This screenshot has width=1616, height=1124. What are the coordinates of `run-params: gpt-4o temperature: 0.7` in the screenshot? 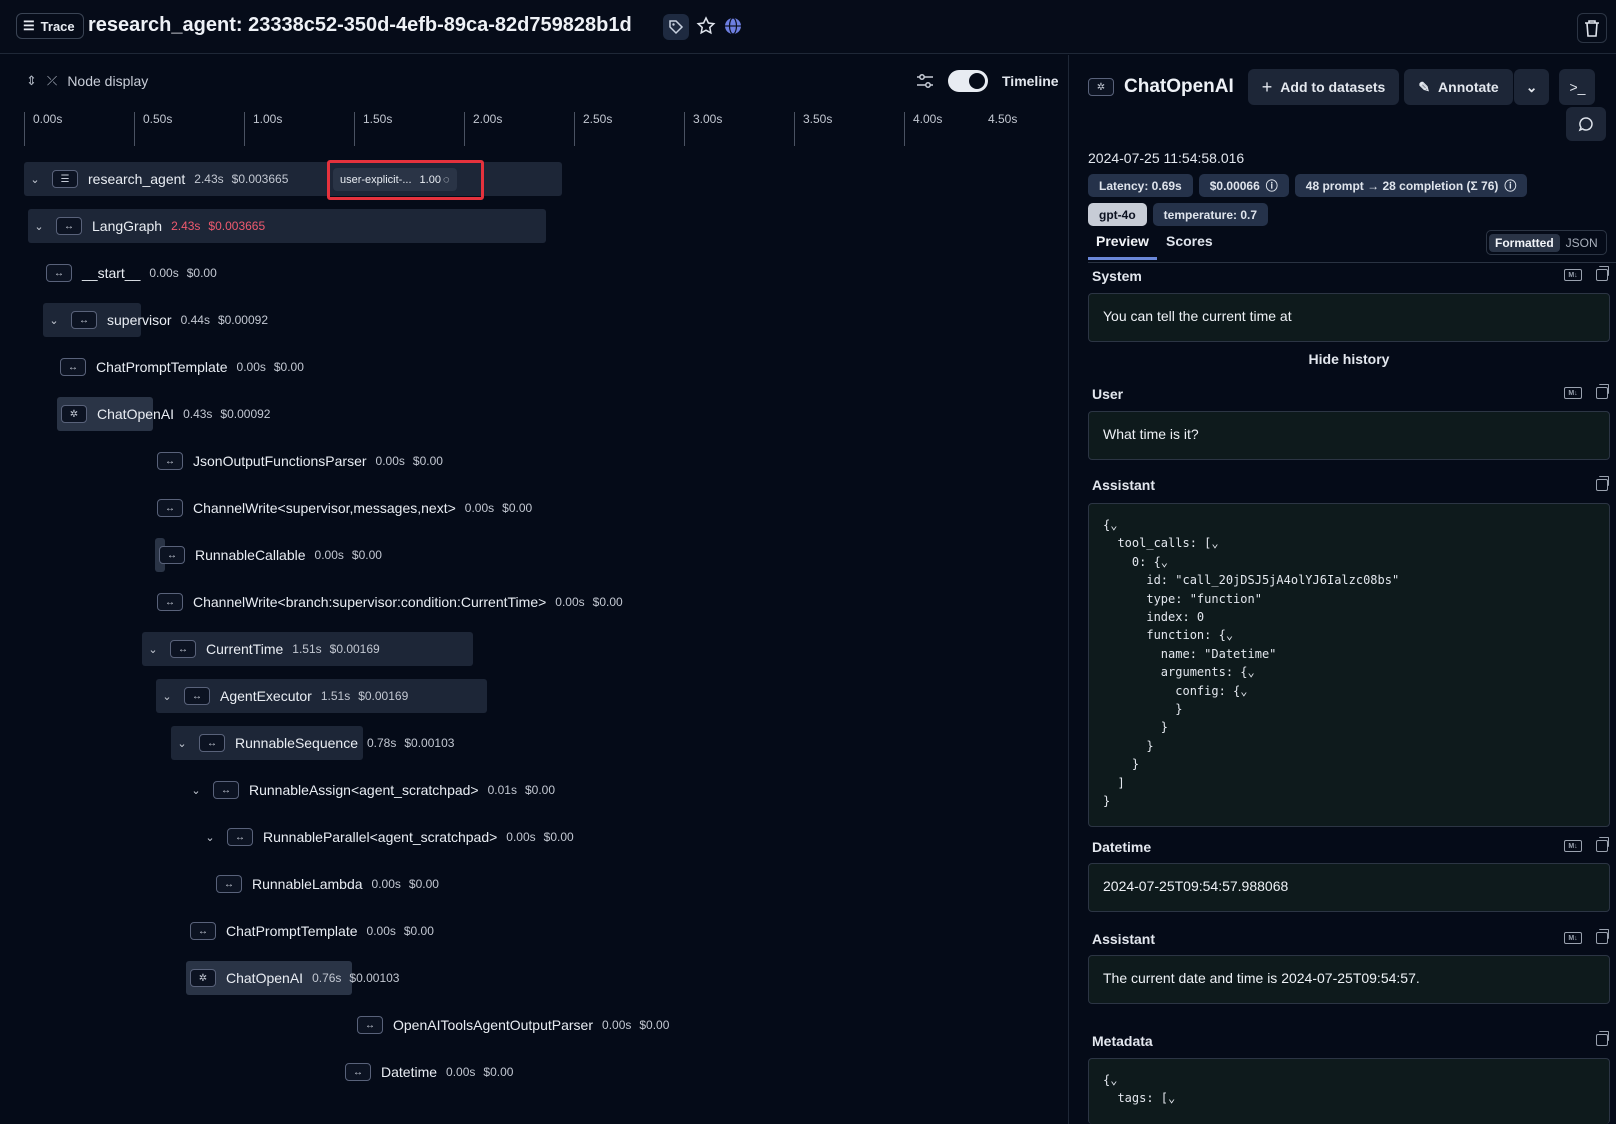 It's located at (1178, 214).